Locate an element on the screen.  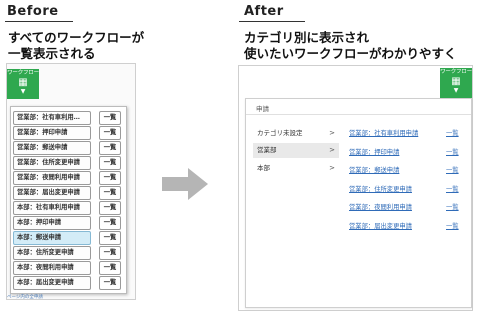
before-workflow-item: 営業部：郵送申請 is located at coordinates (52, 148).